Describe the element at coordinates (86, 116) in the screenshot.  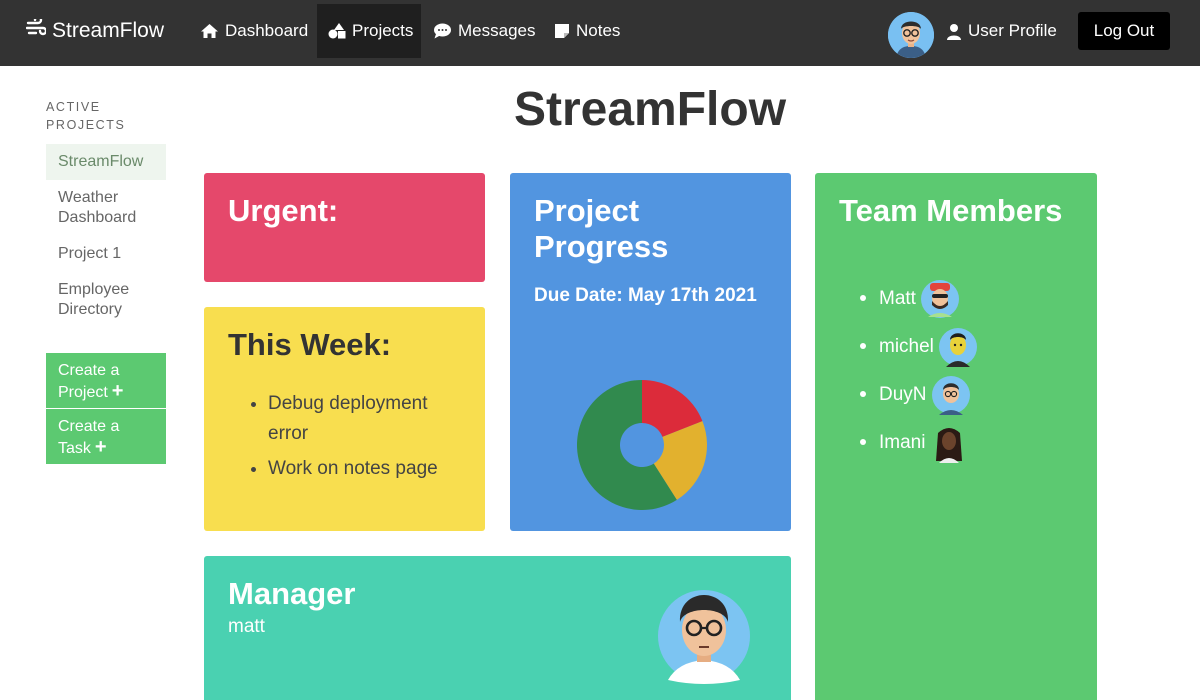
I see `sidebar-heading: ACTIVE PROJECTS` at that location.